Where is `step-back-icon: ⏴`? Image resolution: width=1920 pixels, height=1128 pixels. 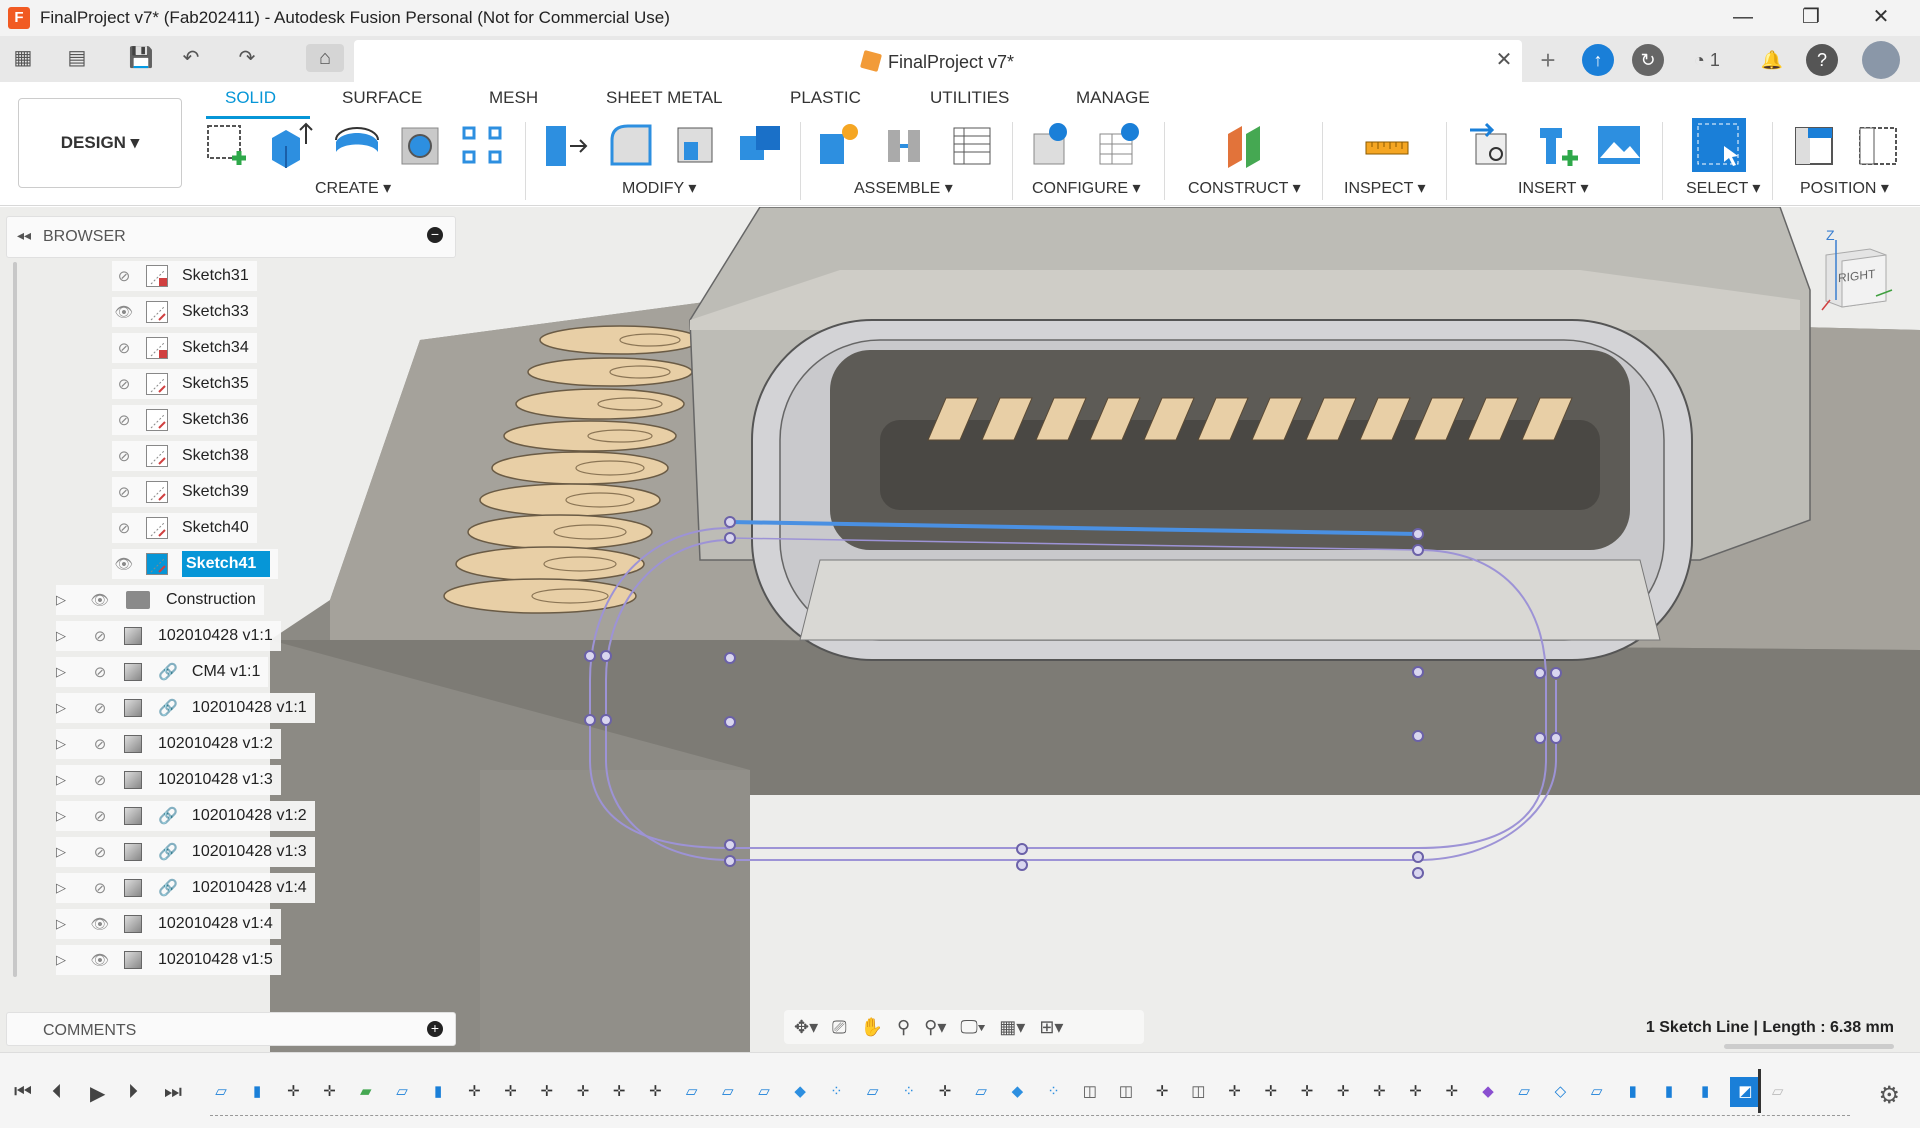 step-back-icon: ⏴ is located at coordinates (57, 1092).